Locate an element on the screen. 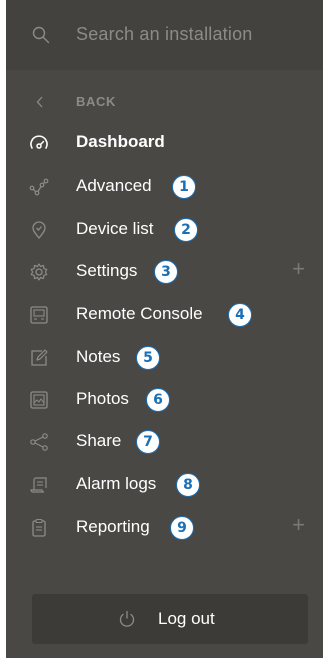  edit-icon is located at coordinates (39, 358).